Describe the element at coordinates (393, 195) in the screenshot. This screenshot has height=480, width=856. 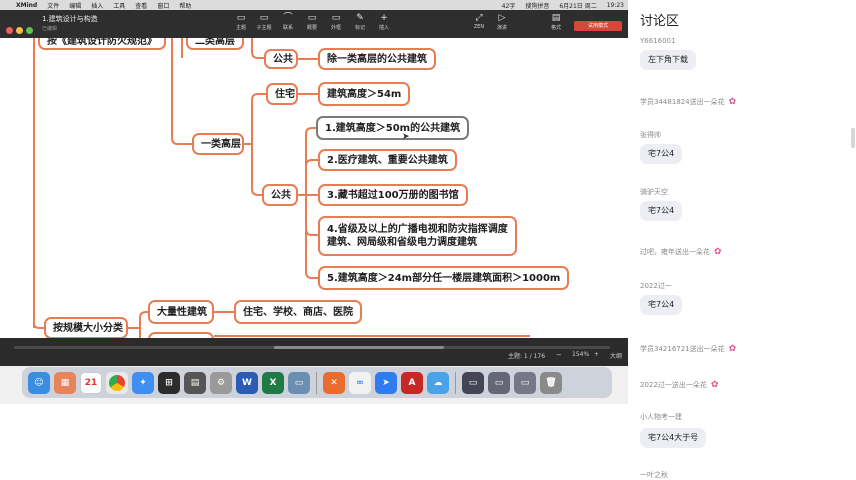
I see `node-item-3: 3.藏书超过100万册的图书馆` at that location.